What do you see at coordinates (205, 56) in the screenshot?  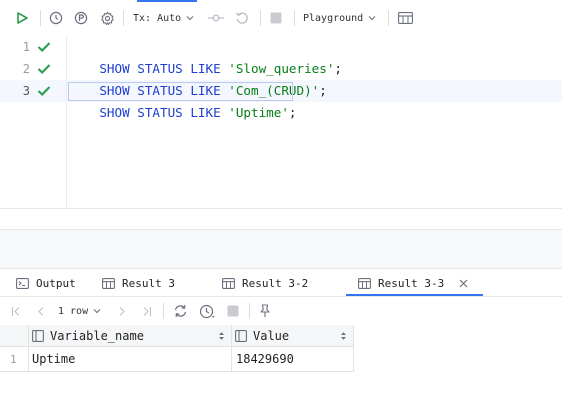 I see `code-line: SHOW STATUS LIKE 'Slow_queries';` at bounding box center [205, 56].